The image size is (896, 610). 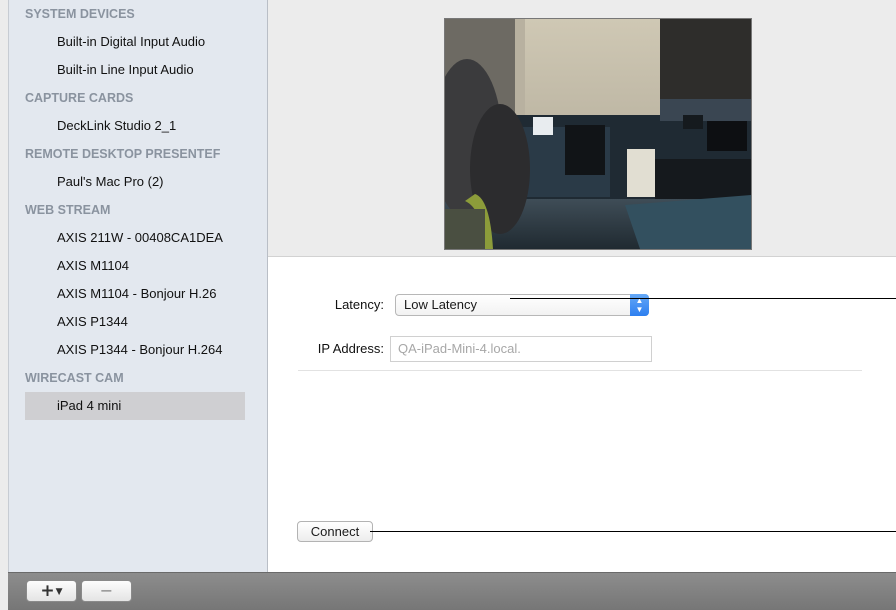 I want to click on remove-source-button: −, so click(x=106, y=591).